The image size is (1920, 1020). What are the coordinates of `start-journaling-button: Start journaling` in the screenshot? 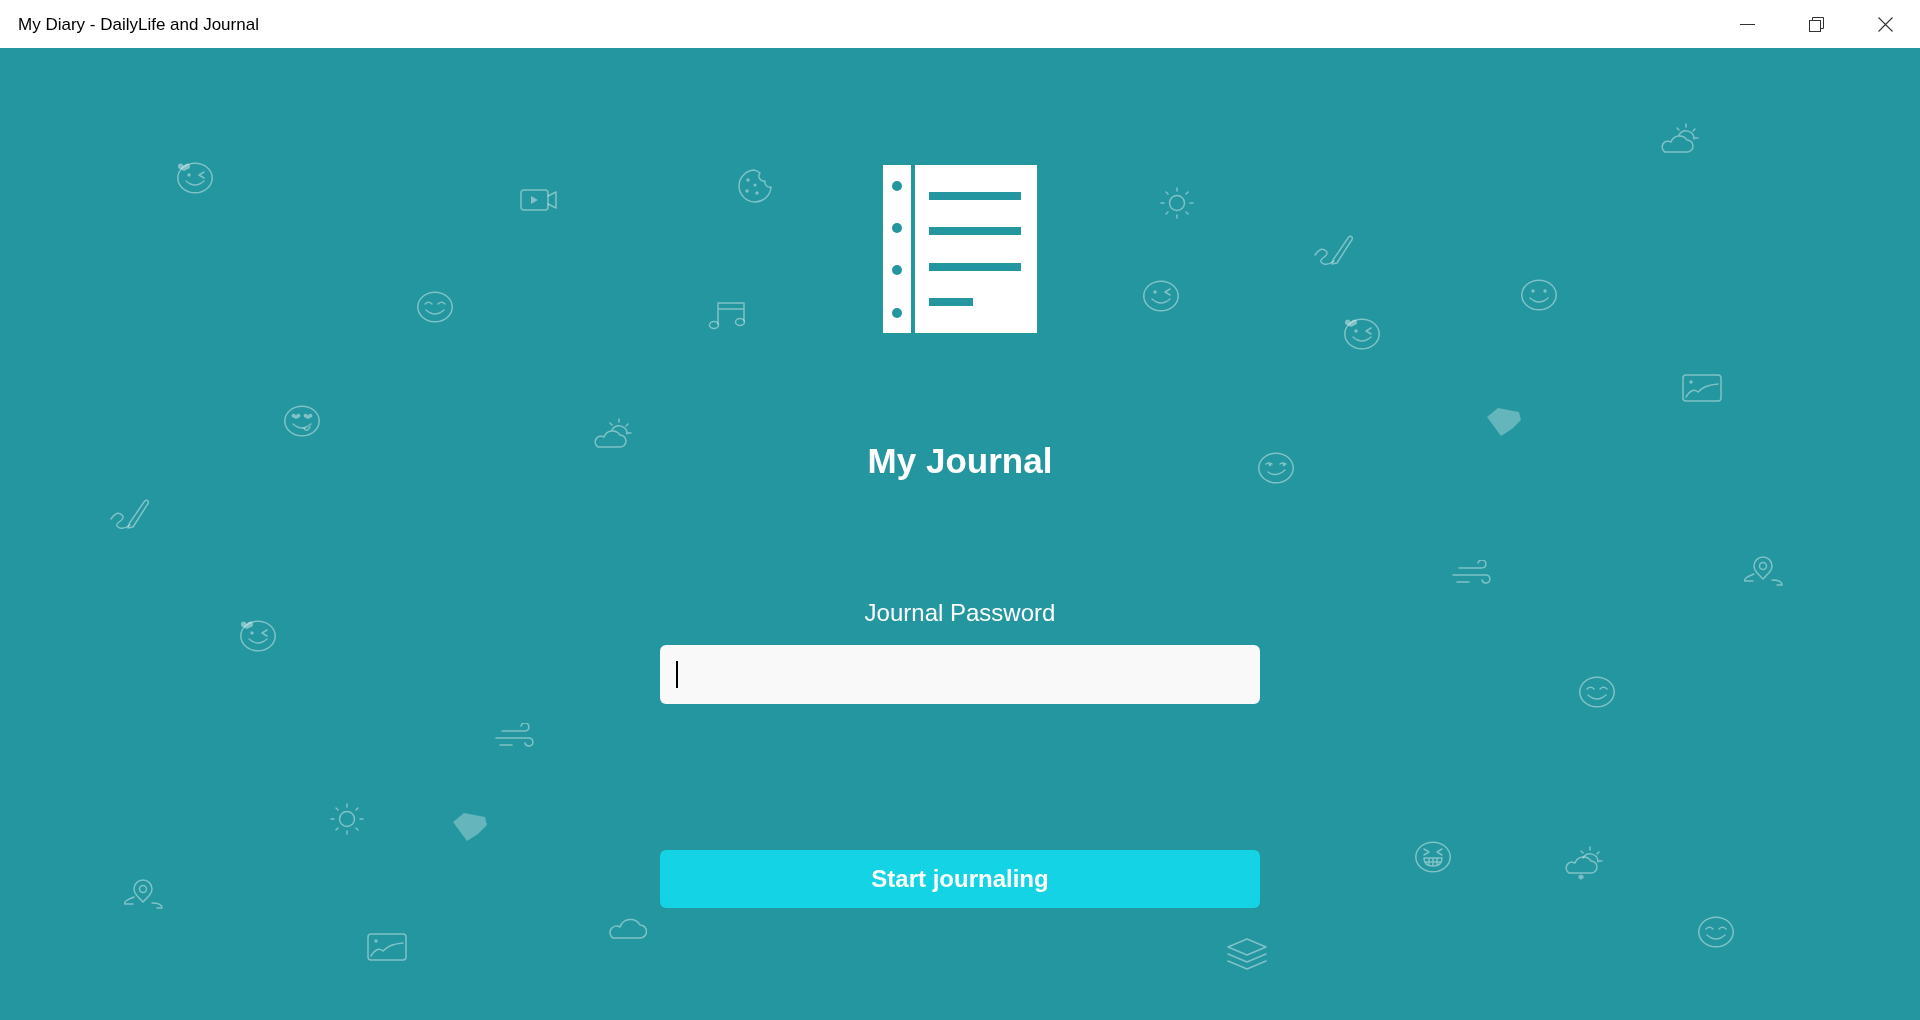 It's located at (960, 879).